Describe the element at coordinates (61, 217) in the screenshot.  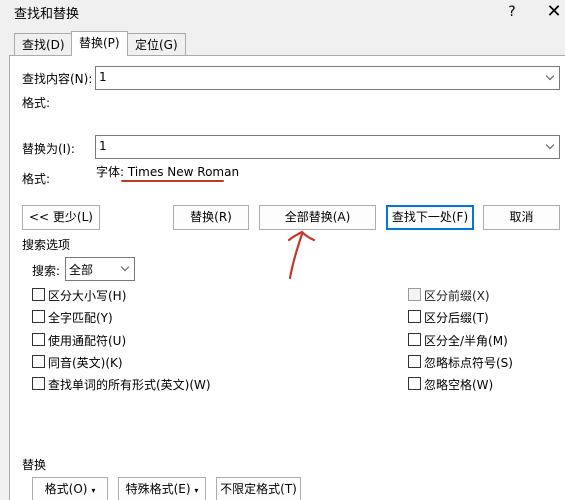
I see `less-button: << 更少(L)` at that location.